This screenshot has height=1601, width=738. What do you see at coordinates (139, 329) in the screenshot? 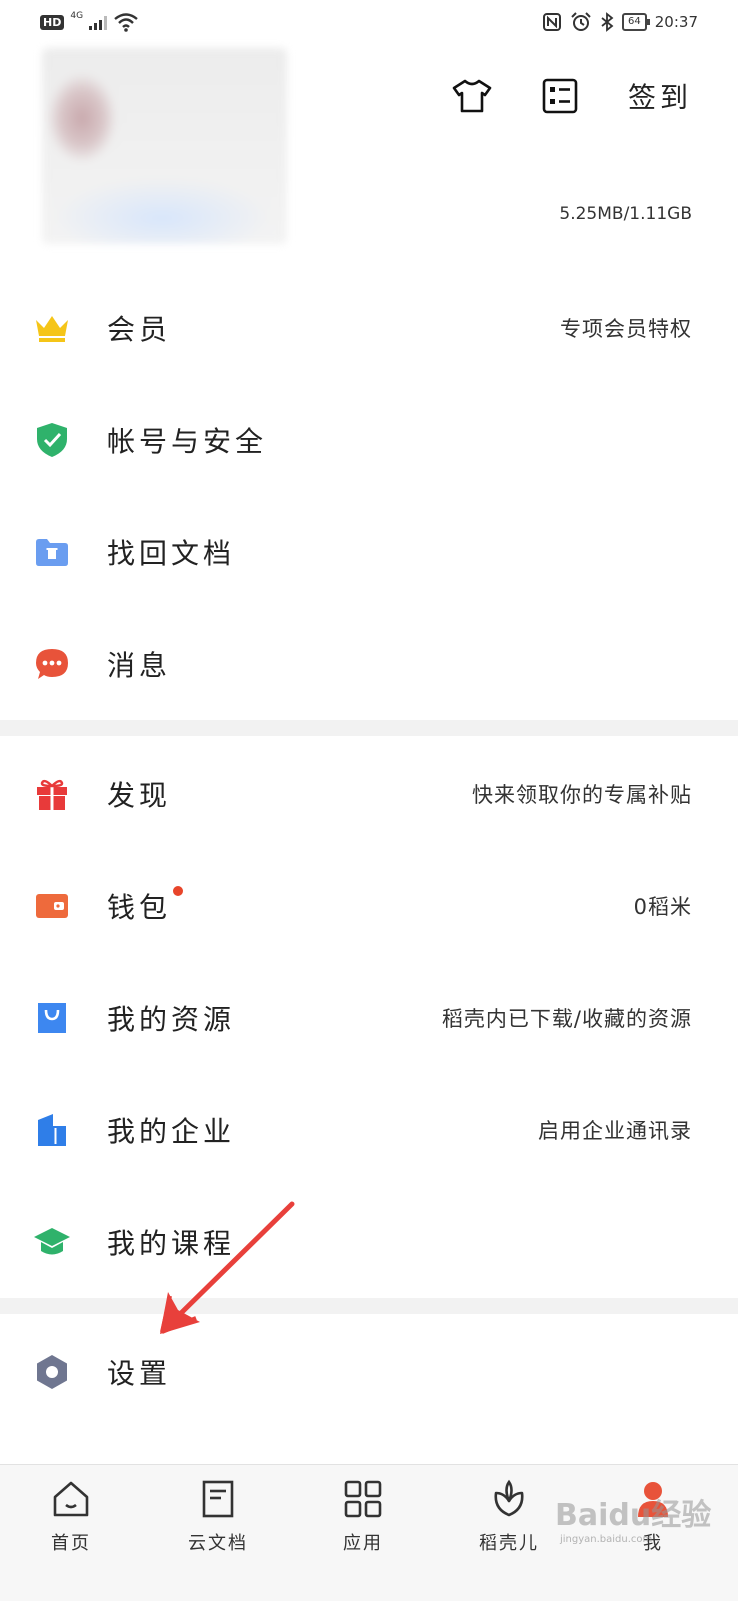
I see `menu-label: 会员` at bounding box center [139, 329].